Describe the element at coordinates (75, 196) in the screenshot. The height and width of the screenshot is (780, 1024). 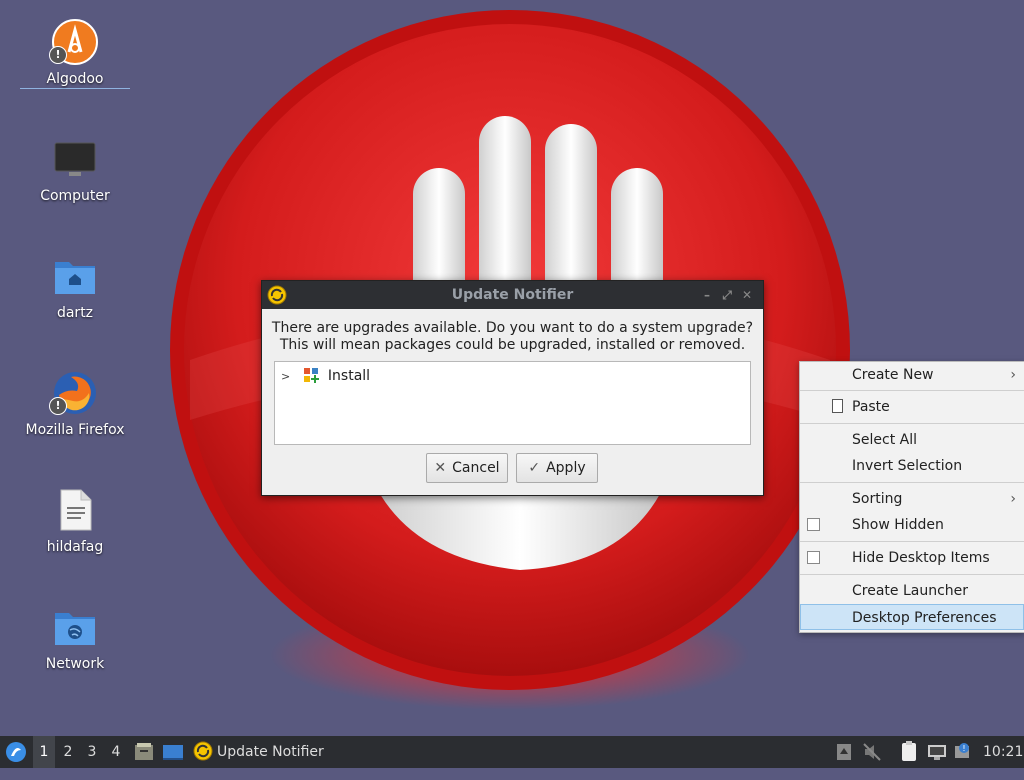
I see `desktop-icon-label: Computer` at that location.